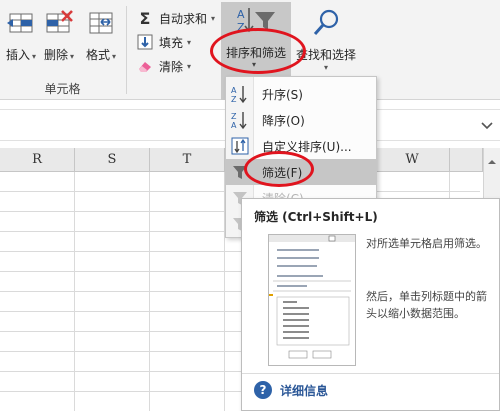  Describe the element at coordinates (145, 42) in the screenshot. I see `fill-down-icon` at that location.